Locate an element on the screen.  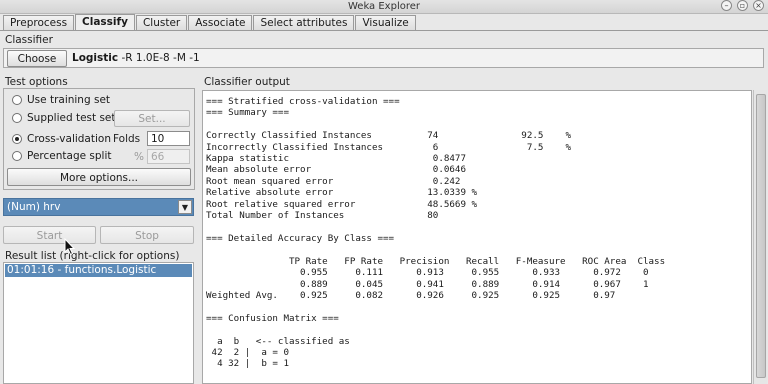
use-training-set-option: Use training set is located at coordinates (61, 100).